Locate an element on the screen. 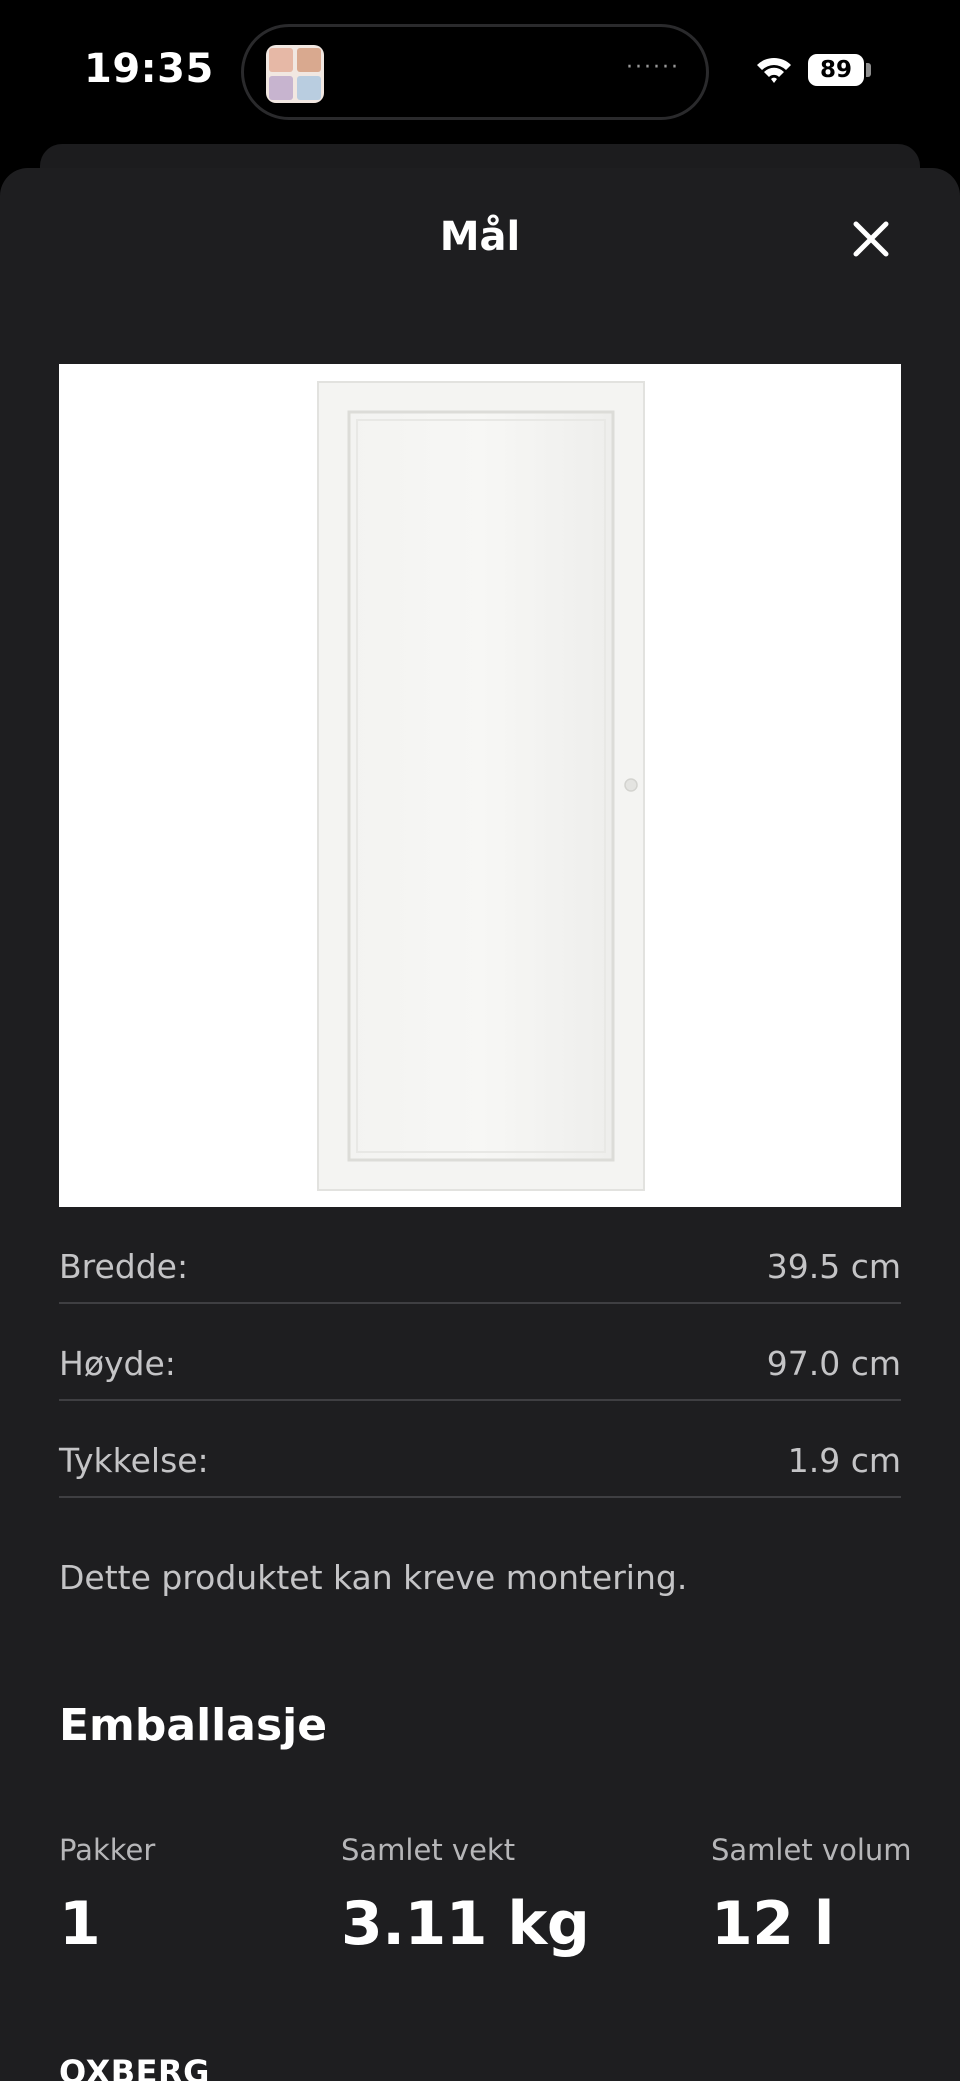 This screenshot has width=960, height=2081. total-weight-stat: Samlet vekt 3.11 kg is located at coordinates (465, 1896).